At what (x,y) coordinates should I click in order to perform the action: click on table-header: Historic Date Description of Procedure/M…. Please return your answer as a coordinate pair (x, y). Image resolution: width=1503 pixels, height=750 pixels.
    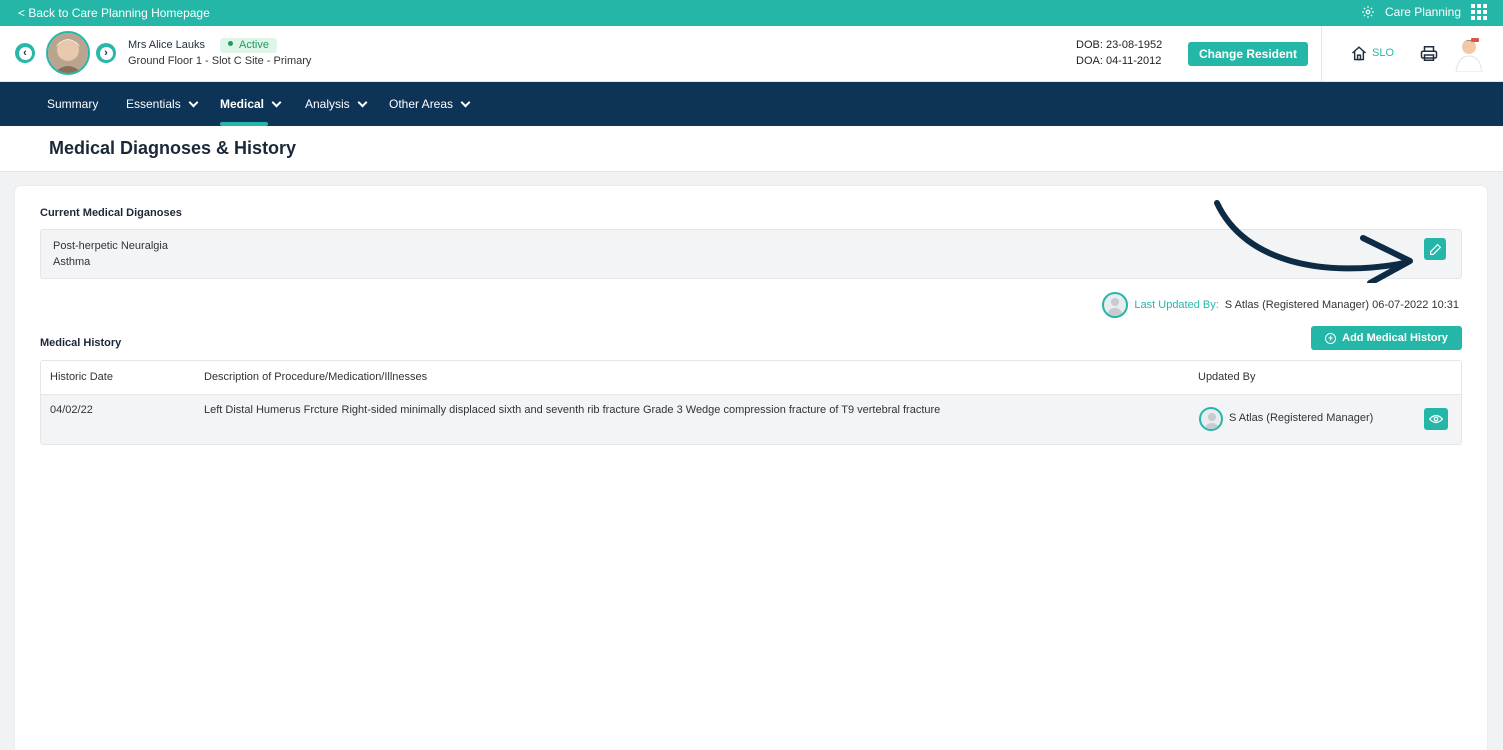
    Looking at the image, I should click on (751, 378).